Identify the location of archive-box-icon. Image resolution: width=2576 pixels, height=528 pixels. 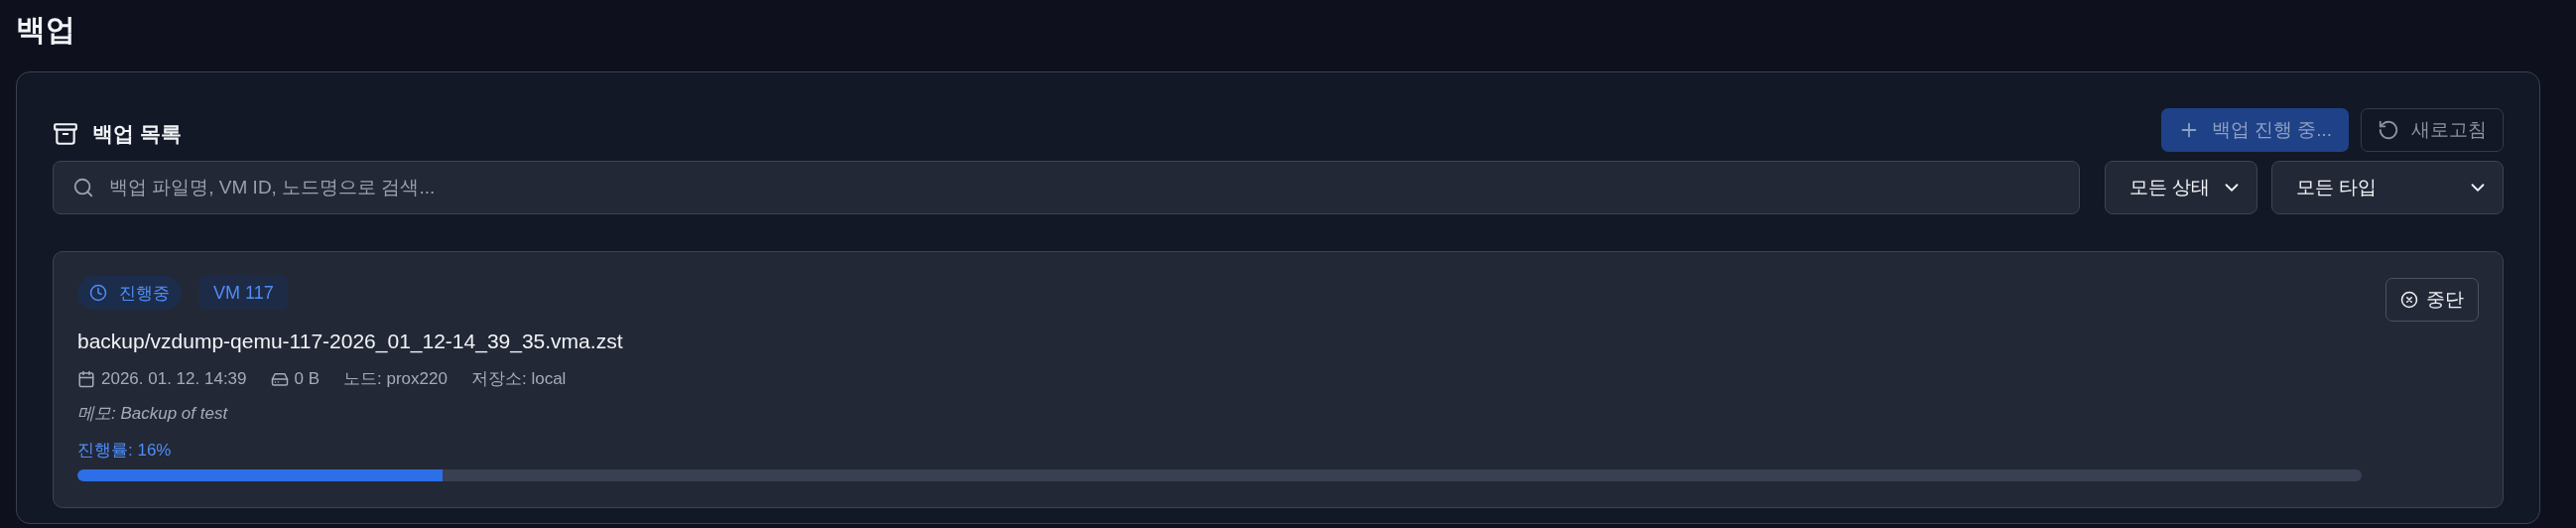
(65, 134).